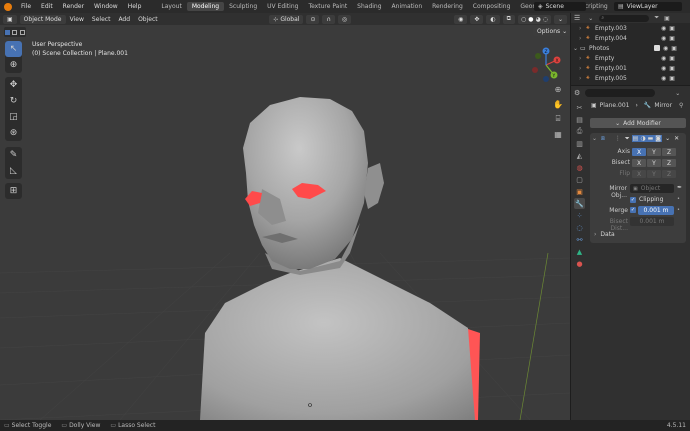  Describe the element at coordinates (579, 119) in the screenshot. I see `render-tab: ▤` at that location.